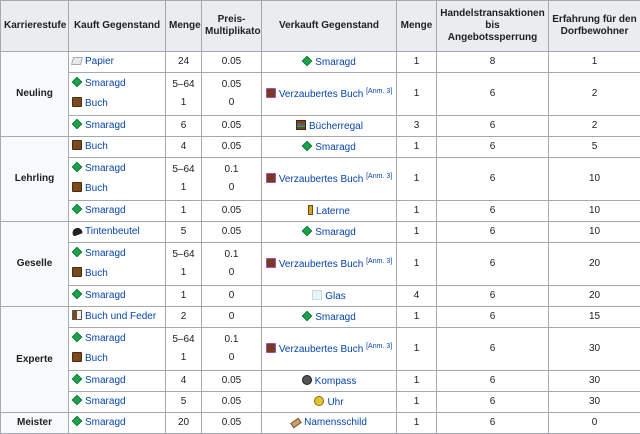 The height and width of the screenshot is (434, 640). What do you see at coordinates (183, 317) in the screenshot?
I see `qty-cell: 2` at bounding box center [183, 317].